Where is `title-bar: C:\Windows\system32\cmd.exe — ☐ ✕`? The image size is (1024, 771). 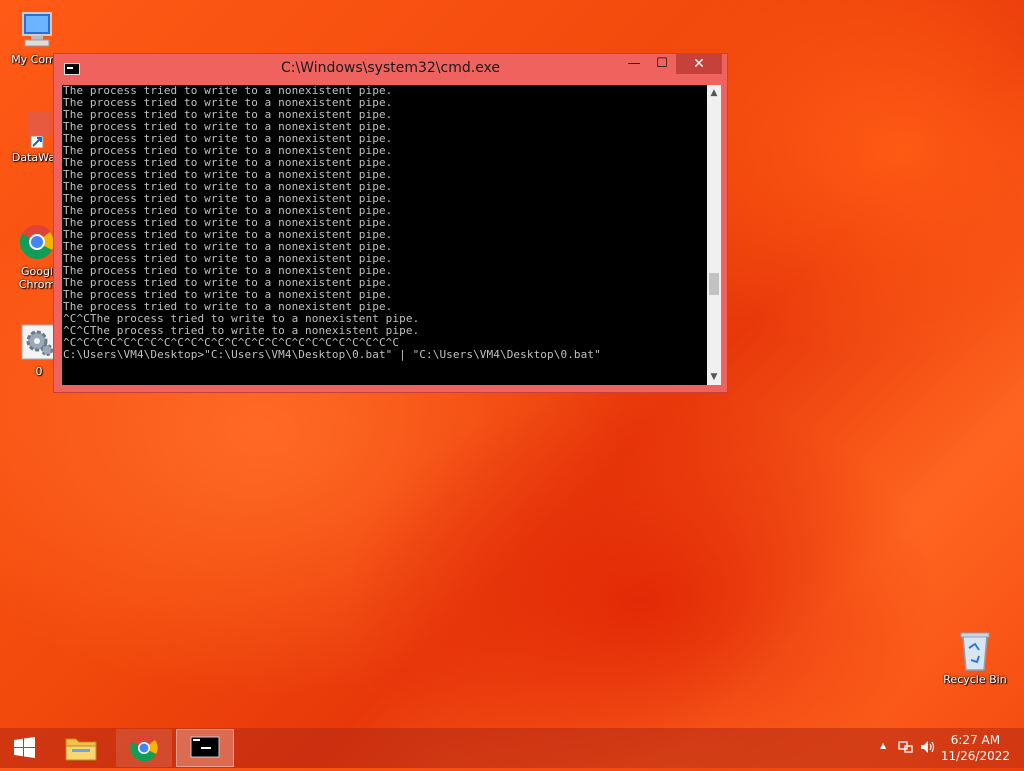 title-bar: C:\Windows\system32\cmd.exe — ☐ ✕ is located at coordinates (390, 69).